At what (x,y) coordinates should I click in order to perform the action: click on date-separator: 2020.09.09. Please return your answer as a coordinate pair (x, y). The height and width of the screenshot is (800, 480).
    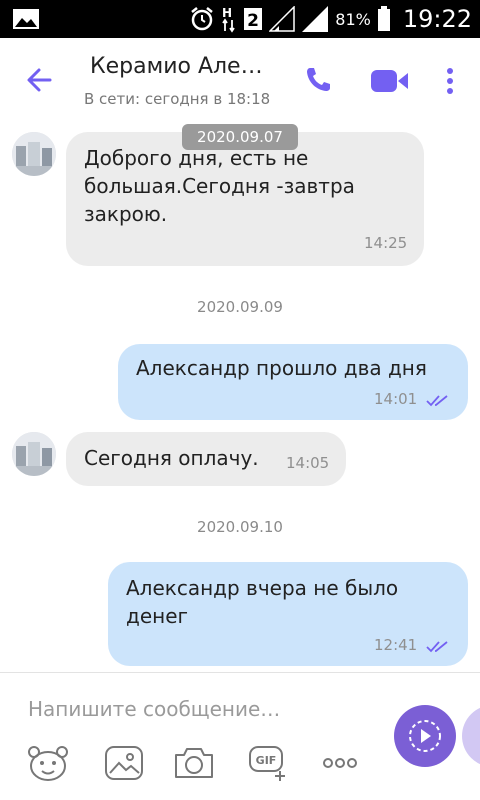
    Looking at the image, I should click on (240, 307).